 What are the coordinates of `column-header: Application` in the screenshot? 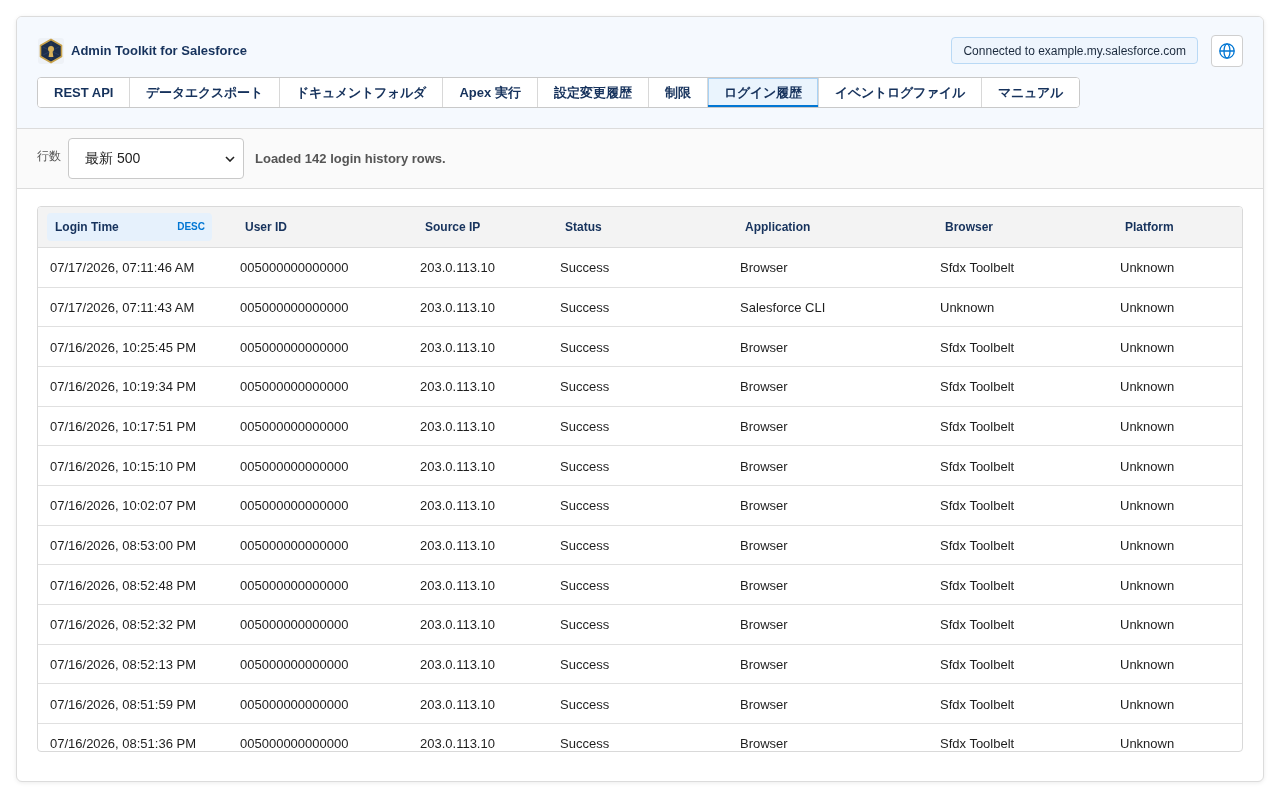 It's located at (824, 227).